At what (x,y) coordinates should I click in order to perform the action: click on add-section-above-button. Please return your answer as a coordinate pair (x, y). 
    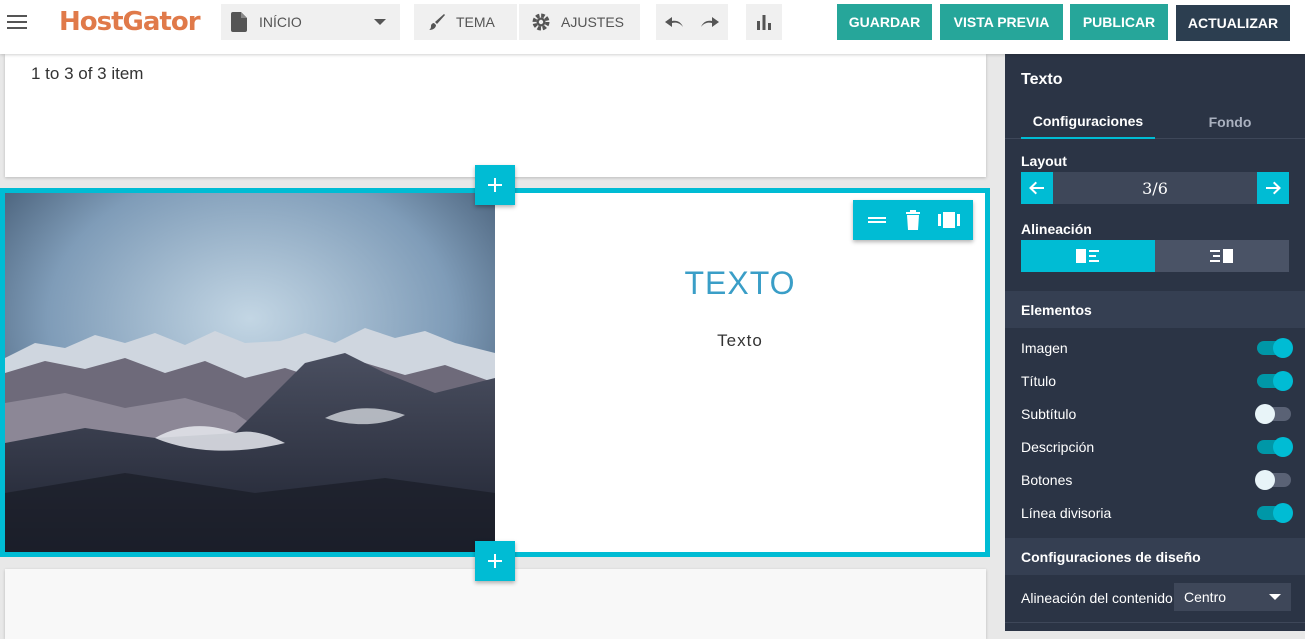
    Looking at the image, I should click on (495, 185).